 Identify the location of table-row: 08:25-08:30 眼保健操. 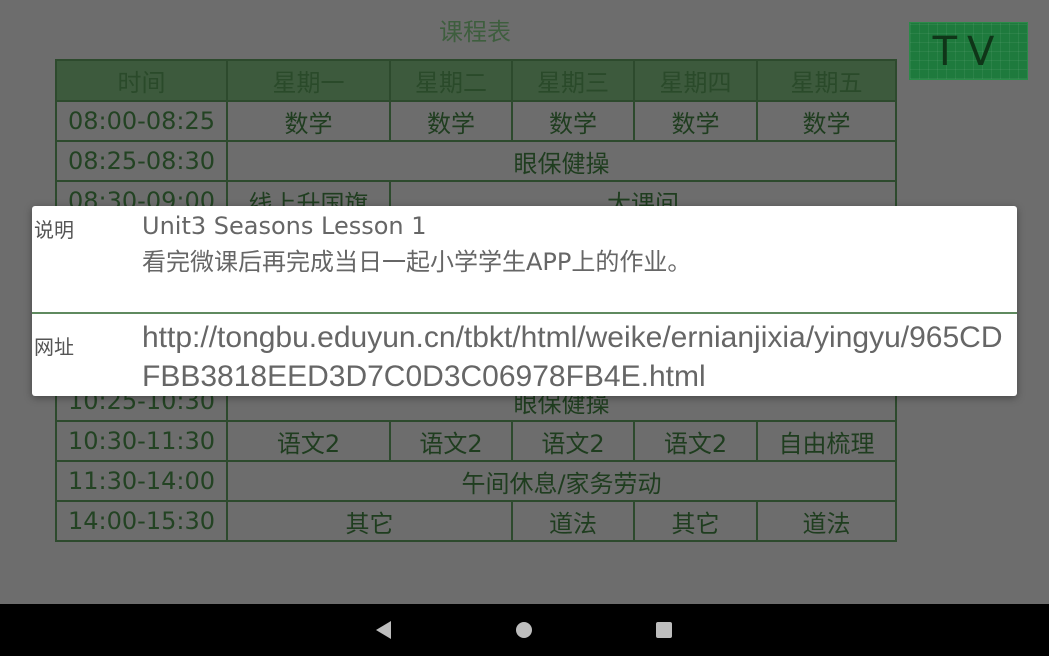
(476, 161).